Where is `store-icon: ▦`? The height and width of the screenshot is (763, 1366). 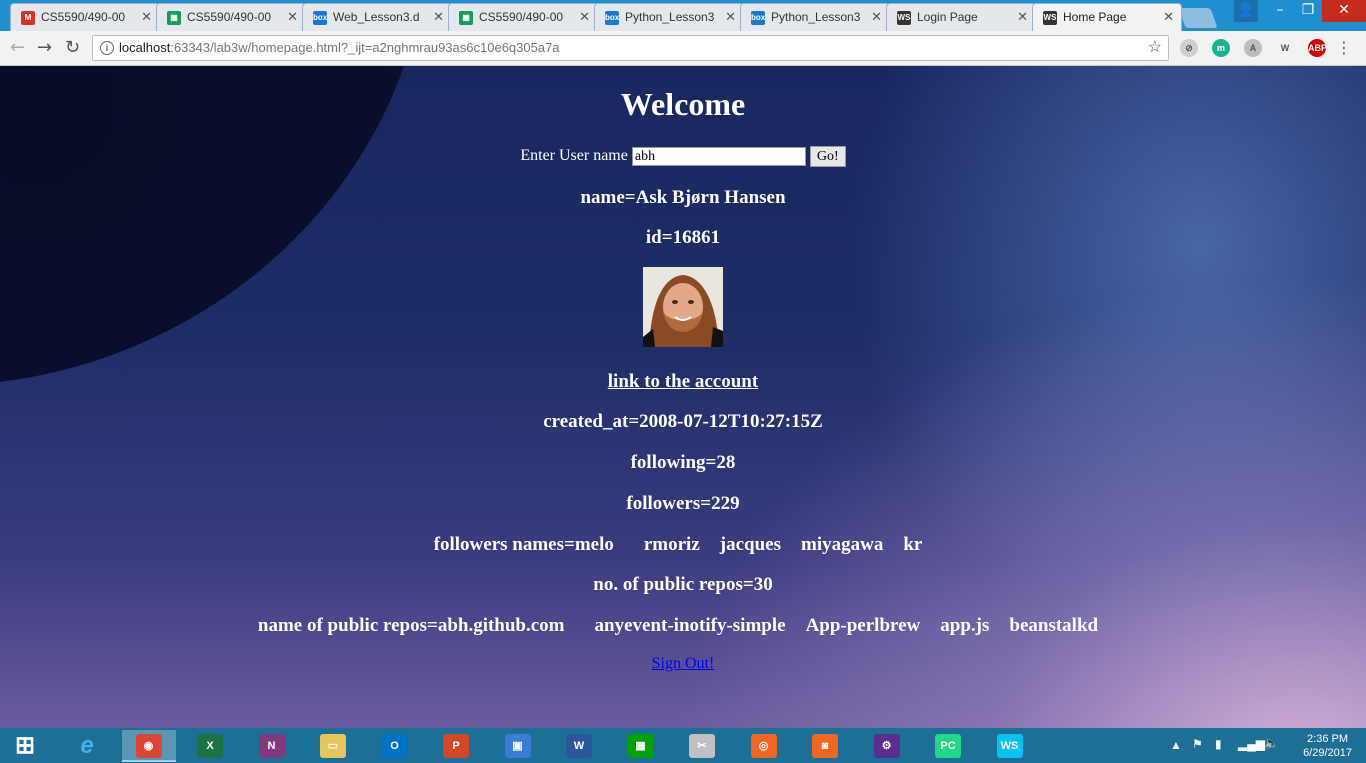
store-icon: ▦ is located at coordinates (640, 746).